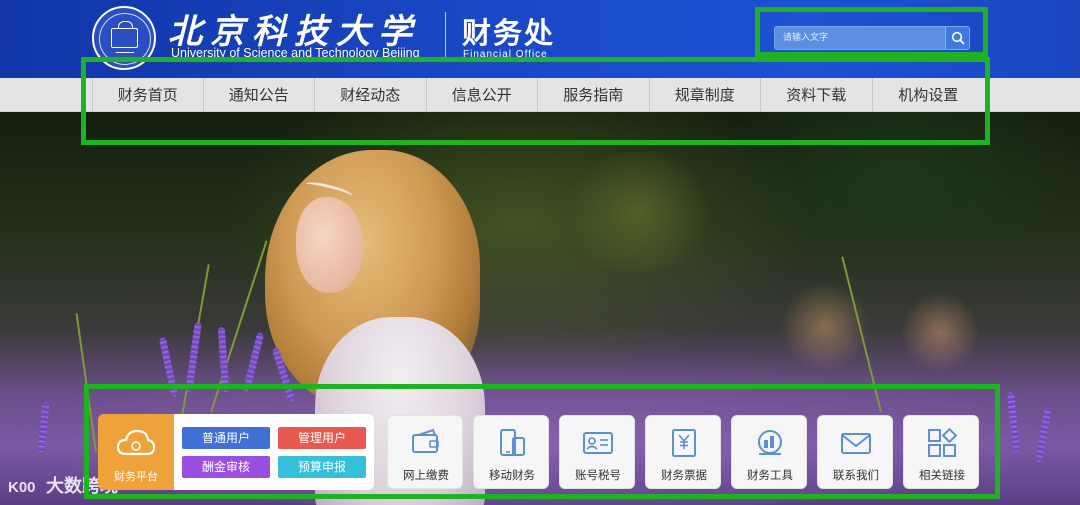 The image size is (1080, 505). What do you see at coordinates (871, 32) in the screenshot?
I see `highlight-box-search` at bounding box center [871, 32].